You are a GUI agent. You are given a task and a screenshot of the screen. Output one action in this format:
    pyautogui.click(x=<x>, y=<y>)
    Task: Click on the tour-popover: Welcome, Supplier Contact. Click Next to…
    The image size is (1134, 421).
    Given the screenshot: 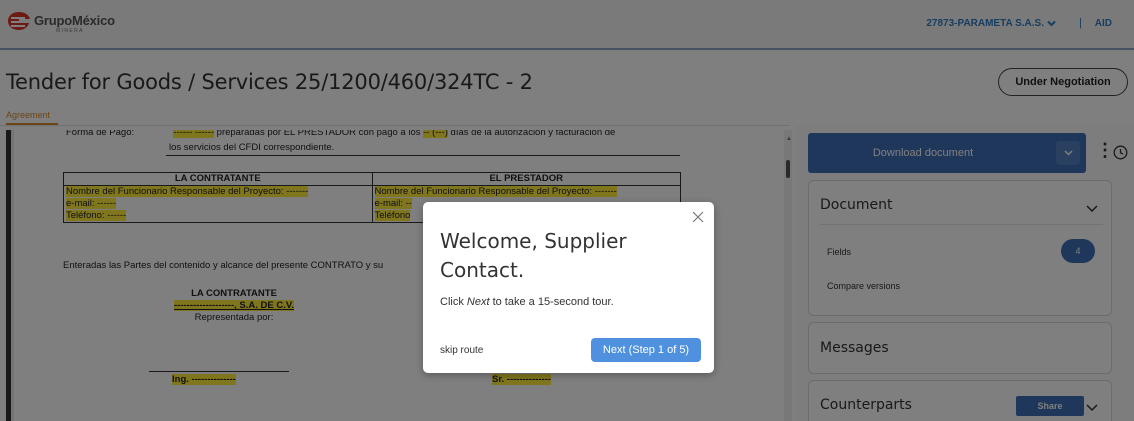 What is the action you would take?
    pyautogui.click(x=568, y=287)
    